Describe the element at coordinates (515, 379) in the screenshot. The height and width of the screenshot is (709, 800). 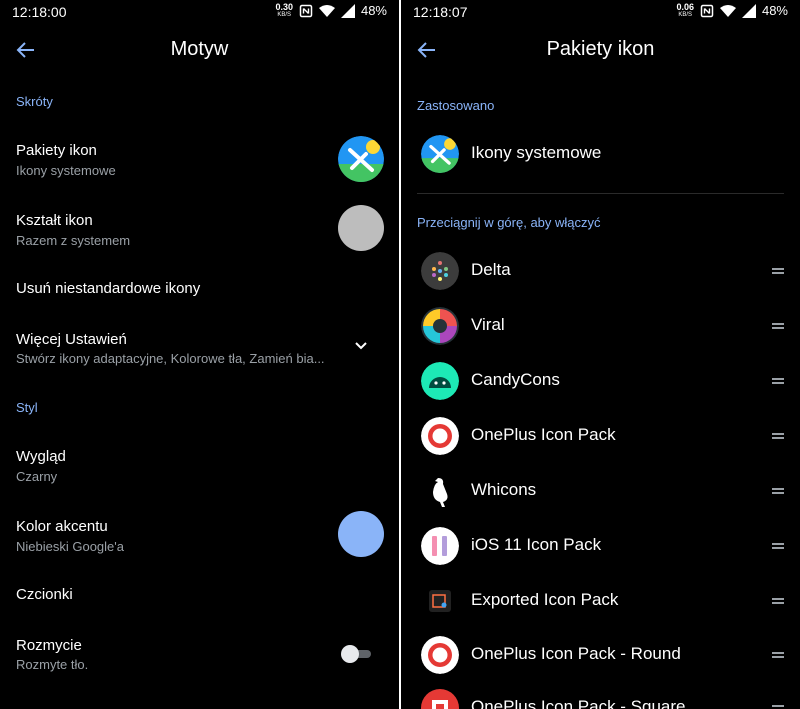
I see `pack-name: CandyCons` at that location.